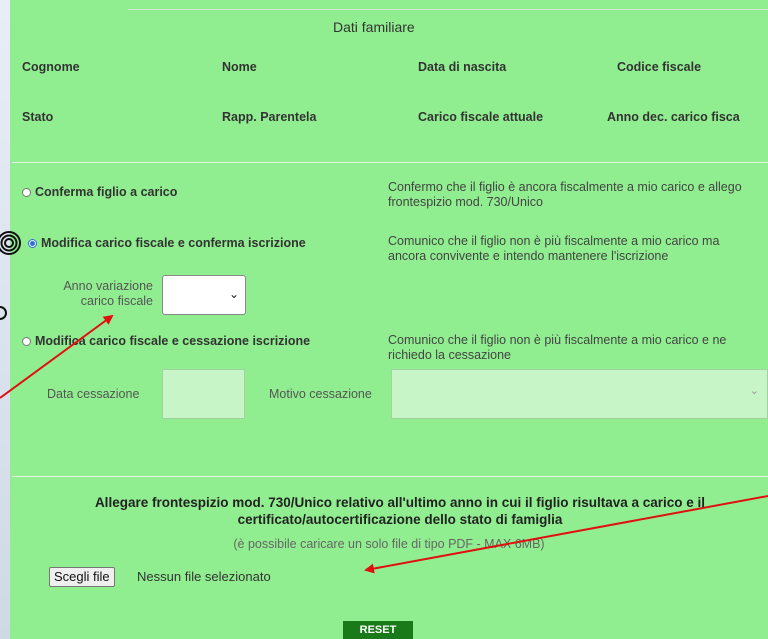  What do you see at coordinates (566, 534) in the screenshot?
I see `arrow-to-file-upload` at bounding box center [566, 534].